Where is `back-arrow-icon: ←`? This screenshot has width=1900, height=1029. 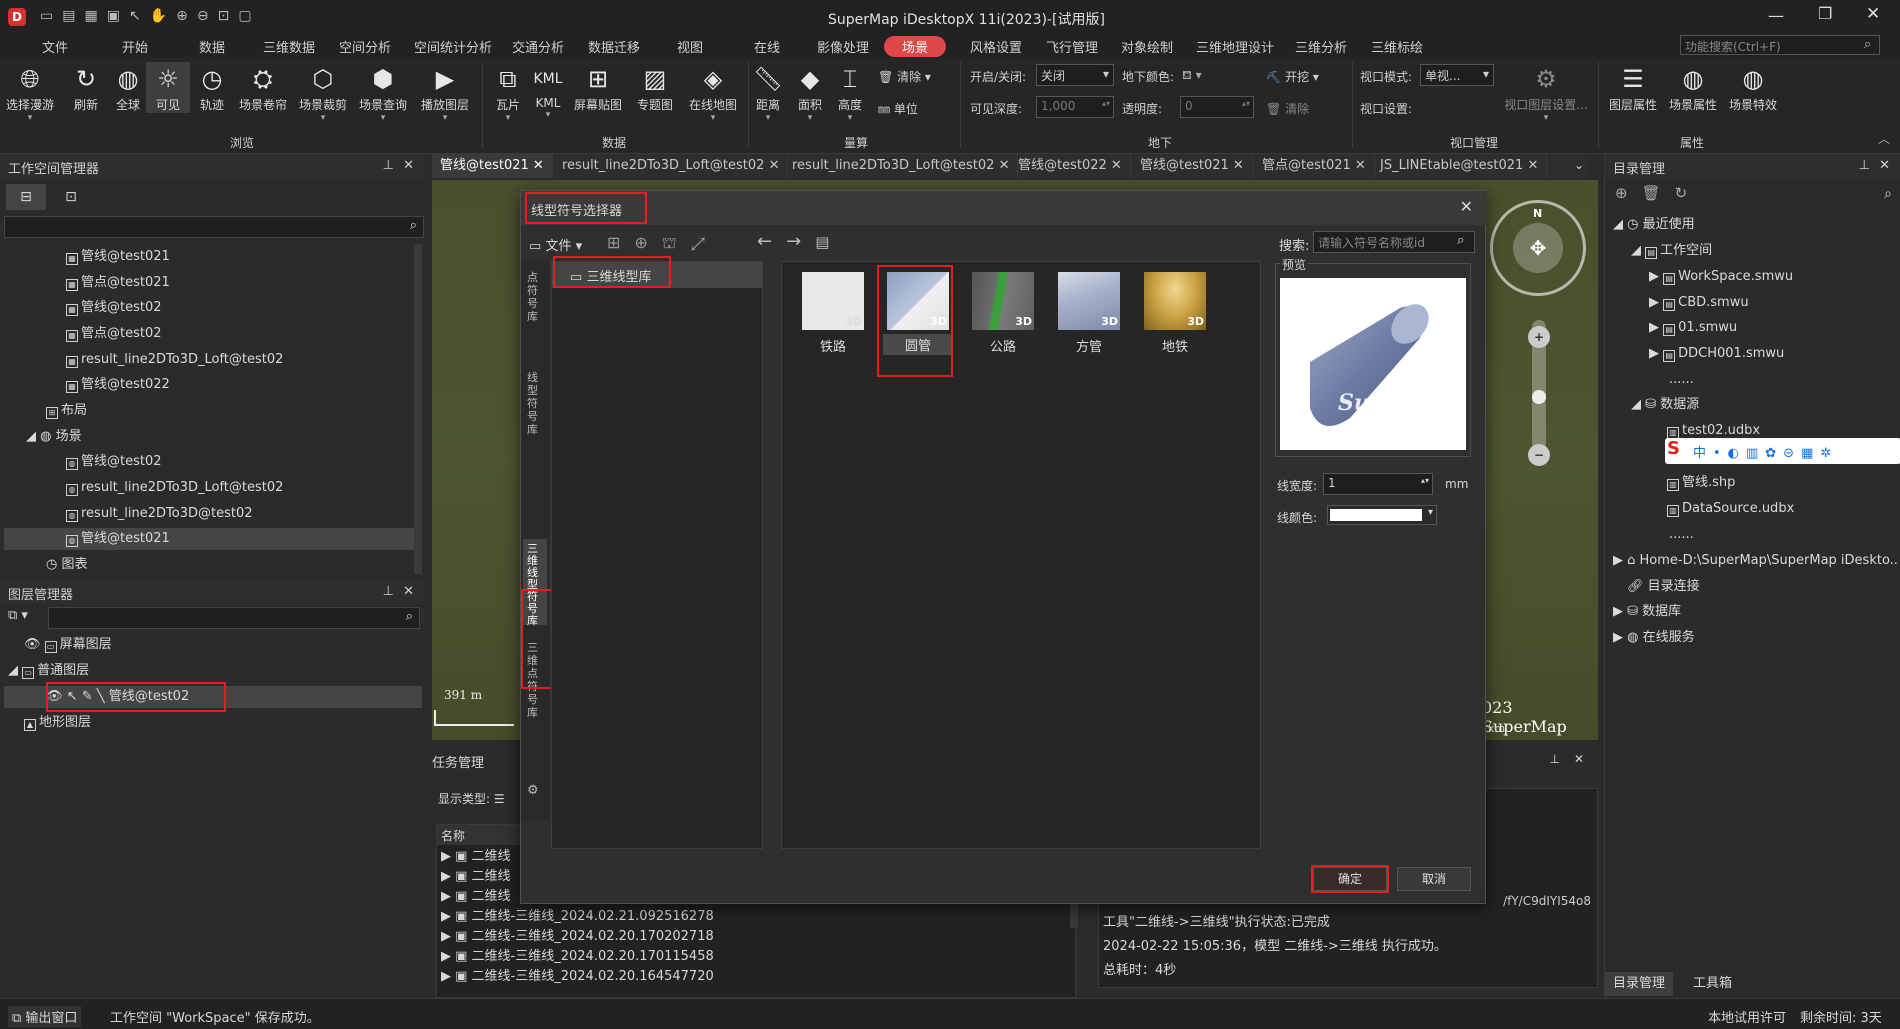 back-arrow-icon: ← is located at coordinates (771, 241).